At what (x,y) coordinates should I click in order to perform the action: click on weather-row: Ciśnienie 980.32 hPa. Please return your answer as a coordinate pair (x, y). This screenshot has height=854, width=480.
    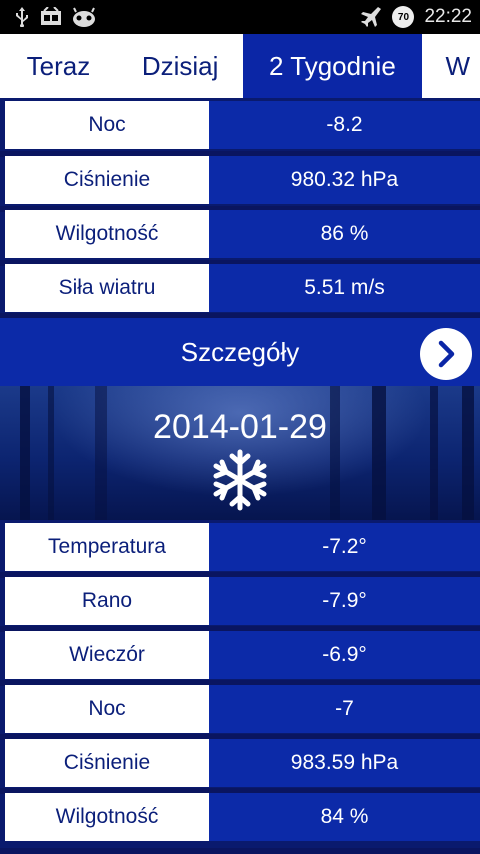
    Looking at the image, I should click on (240, 180).